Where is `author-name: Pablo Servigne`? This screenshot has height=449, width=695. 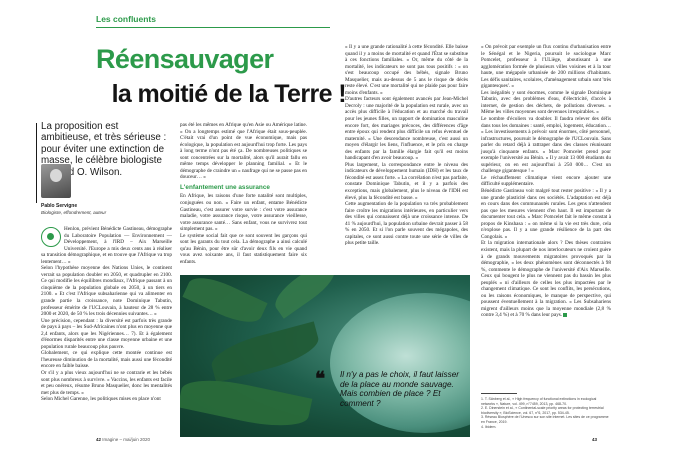
author-name: Pablo Servigne is located at coordinates (59, 206).